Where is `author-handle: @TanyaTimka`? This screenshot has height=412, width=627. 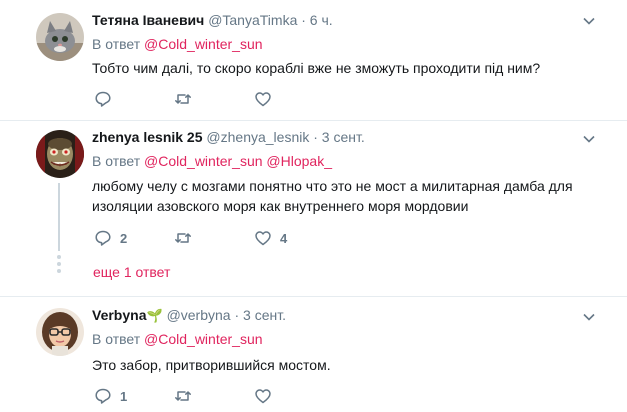 author-handle: @TanyaTimka is located at coordinates (252, 20).